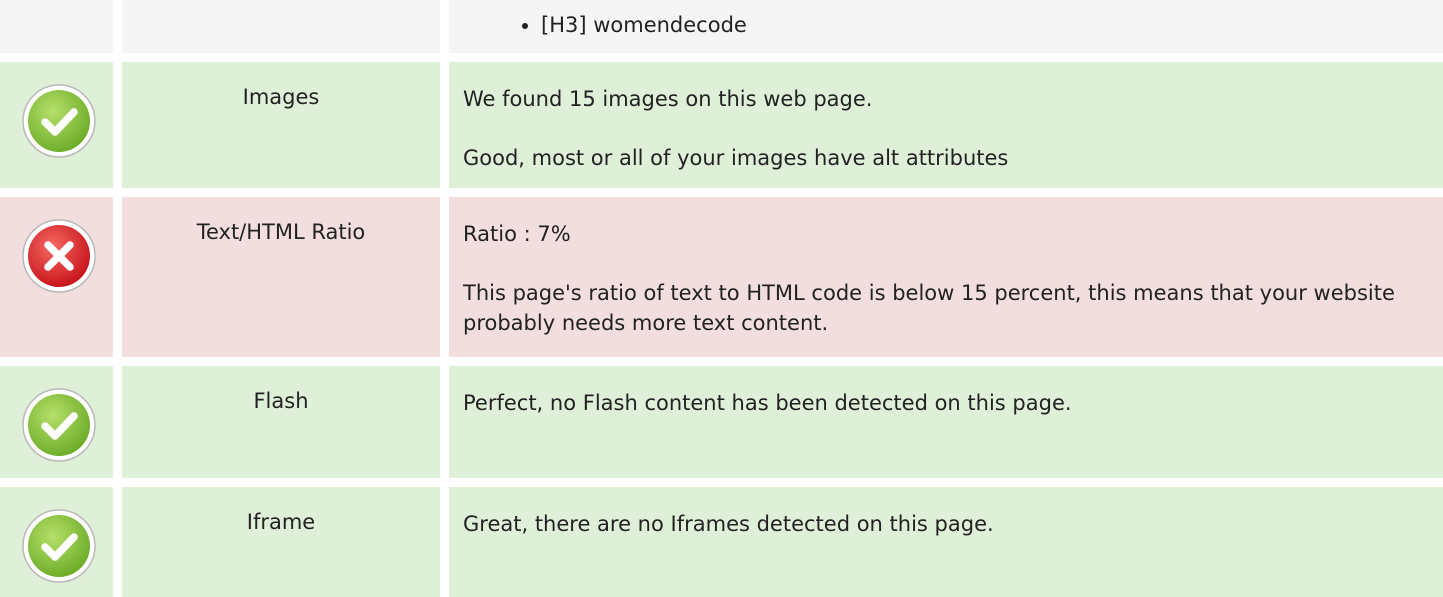  Describe the element at coordinates (281, 422) in the screenshot. I see `check-name: Flash` at that location.